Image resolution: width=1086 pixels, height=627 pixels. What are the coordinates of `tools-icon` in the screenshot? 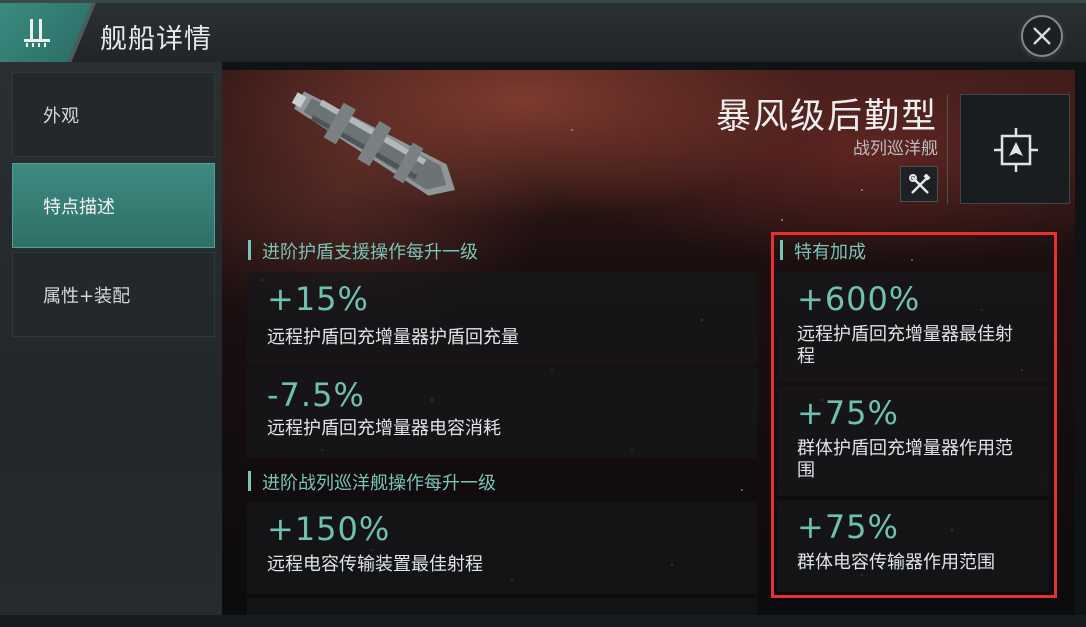 It's located at (920, 184).